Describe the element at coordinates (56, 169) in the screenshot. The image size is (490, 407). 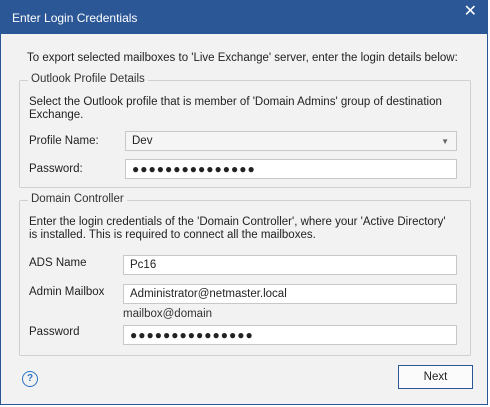
I see `outlook-password-label: Password:` at that location.